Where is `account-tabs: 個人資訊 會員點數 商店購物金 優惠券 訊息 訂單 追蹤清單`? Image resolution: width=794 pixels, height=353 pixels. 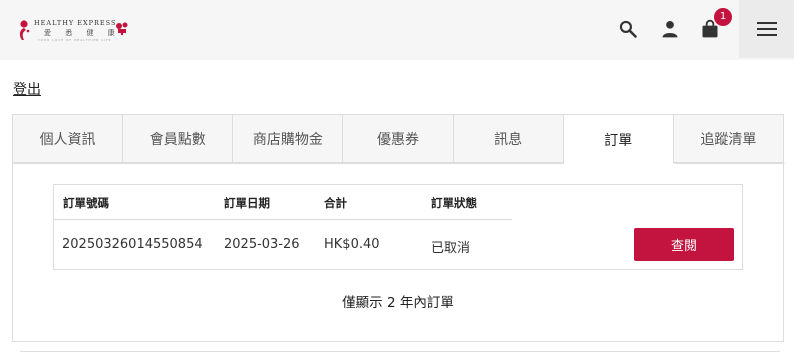
account-tabs: 個人資訊 會員點數 商店購物金 優惠券 訊息 訂單 追蹤清單 is located at coordinates (398, 139).